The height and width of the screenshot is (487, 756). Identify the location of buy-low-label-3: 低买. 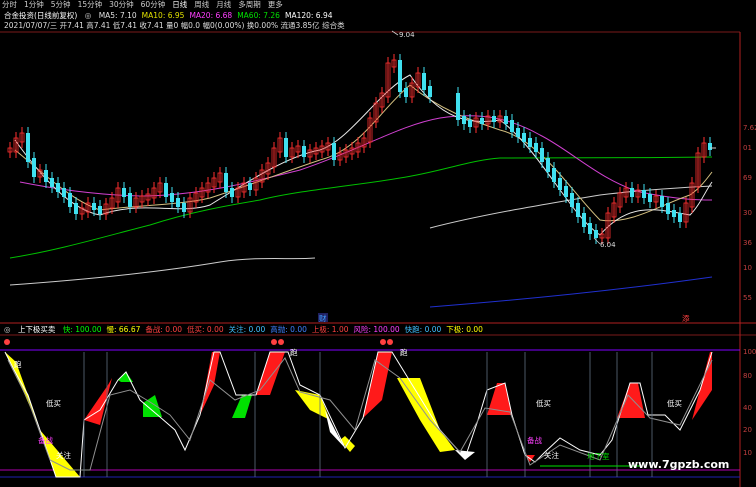
(674, 403).